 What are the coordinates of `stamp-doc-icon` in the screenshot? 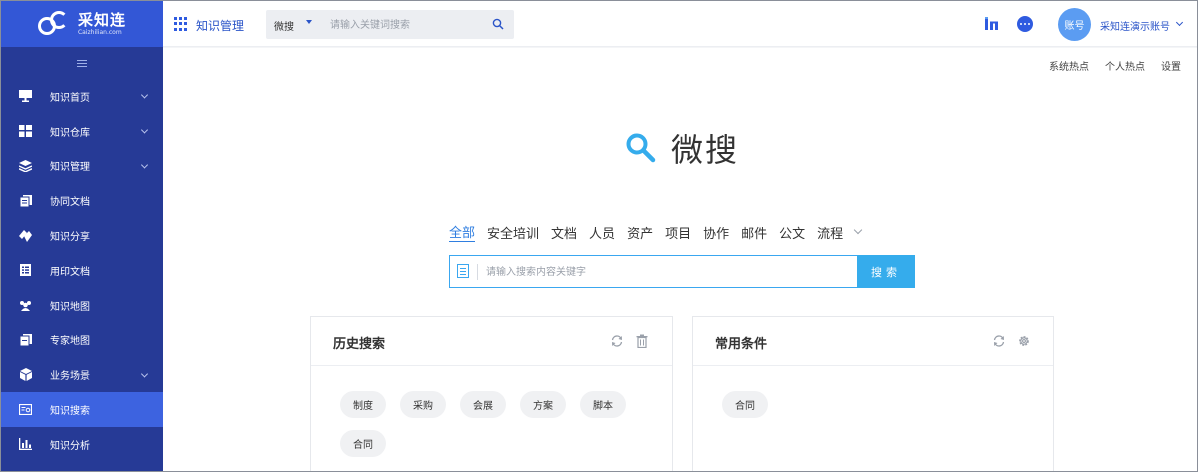 It's located at (25, 270).